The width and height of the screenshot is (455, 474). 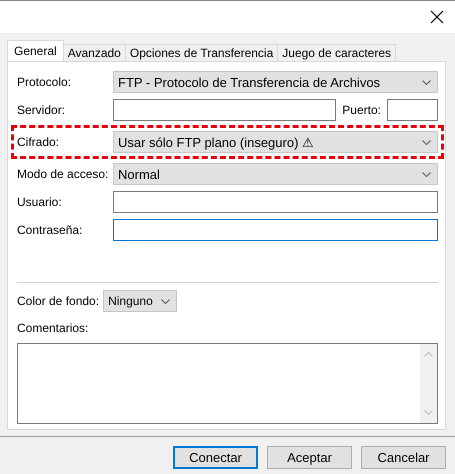 I want to click on field-label: Servidor:, so click(x=41, y=110).